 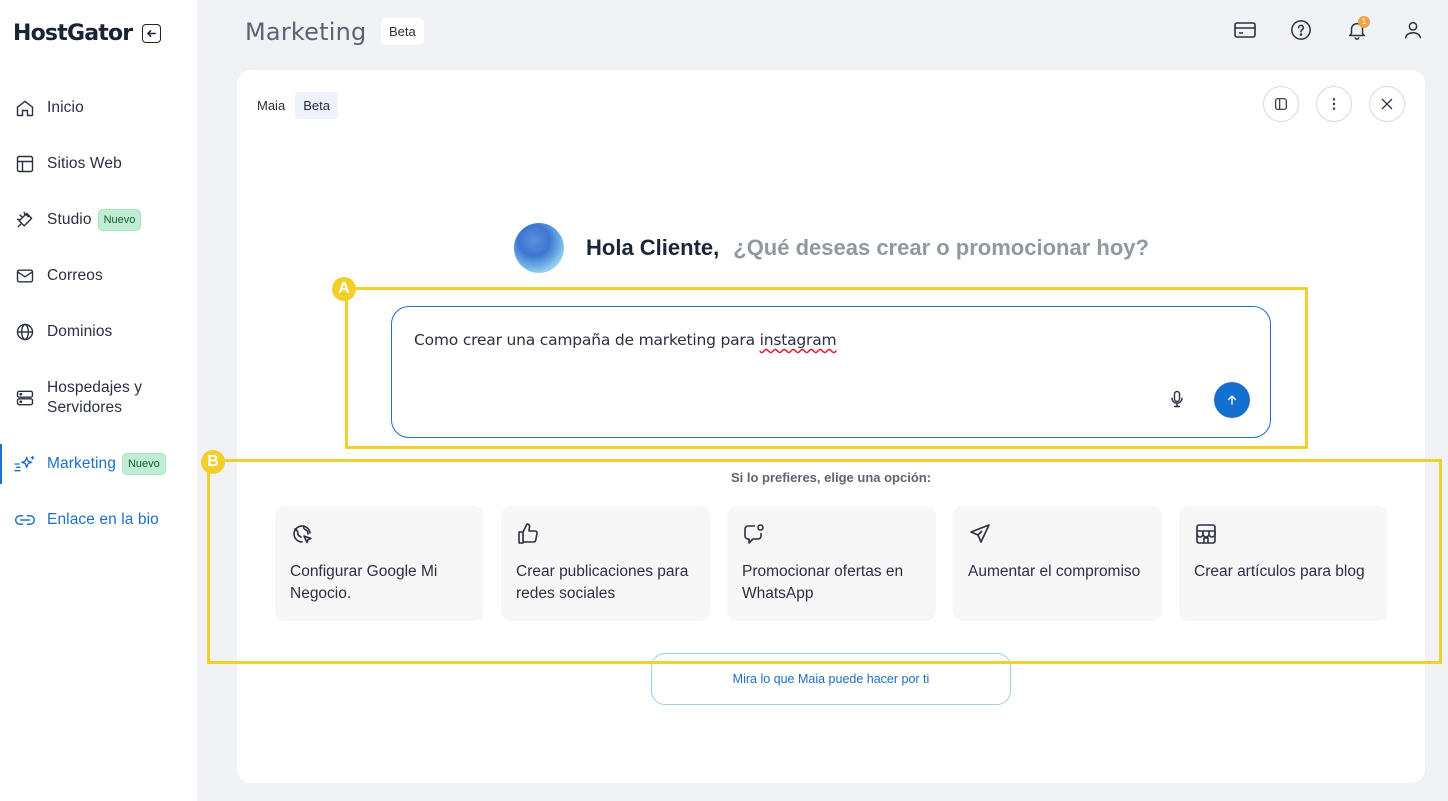 I want to click on microphone-icon, so click(x=1177, y=399).